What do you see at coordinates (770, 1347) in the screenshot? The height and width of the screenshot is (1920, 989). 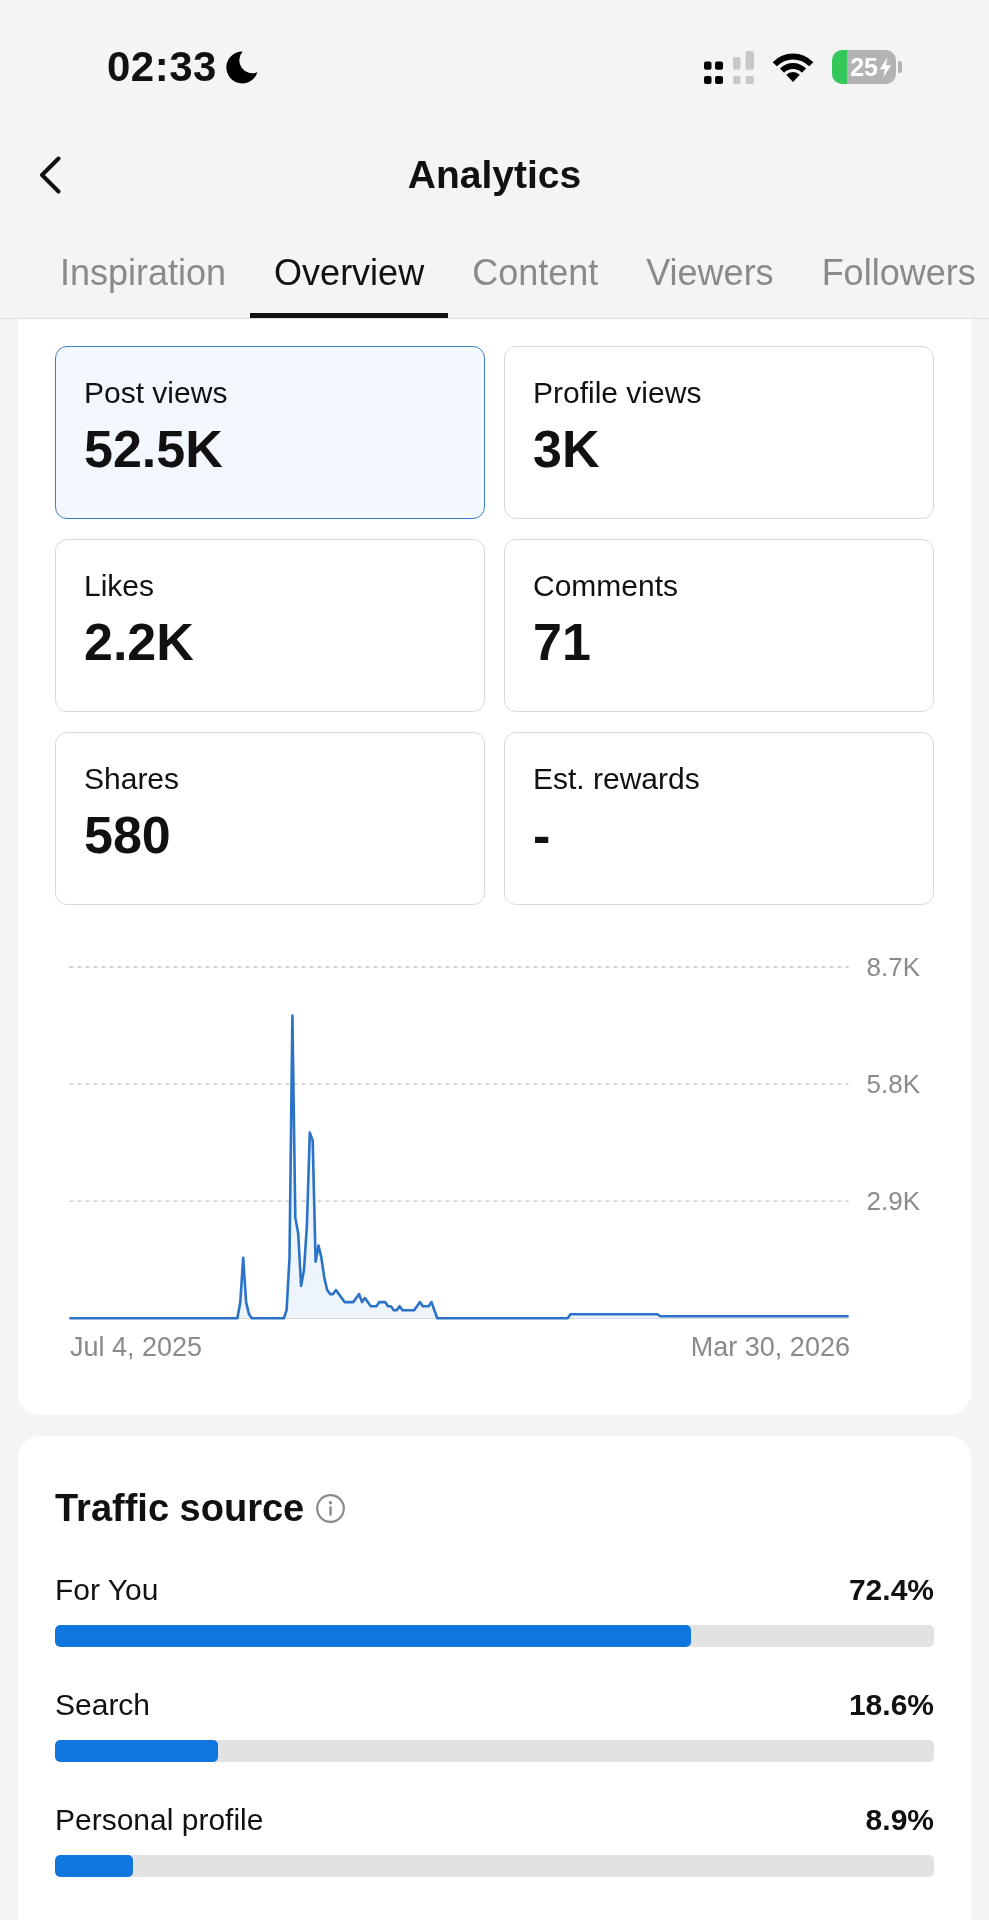 I see `x-axis-label: Mar 30, 2026` at bounding box center [770, 1347].